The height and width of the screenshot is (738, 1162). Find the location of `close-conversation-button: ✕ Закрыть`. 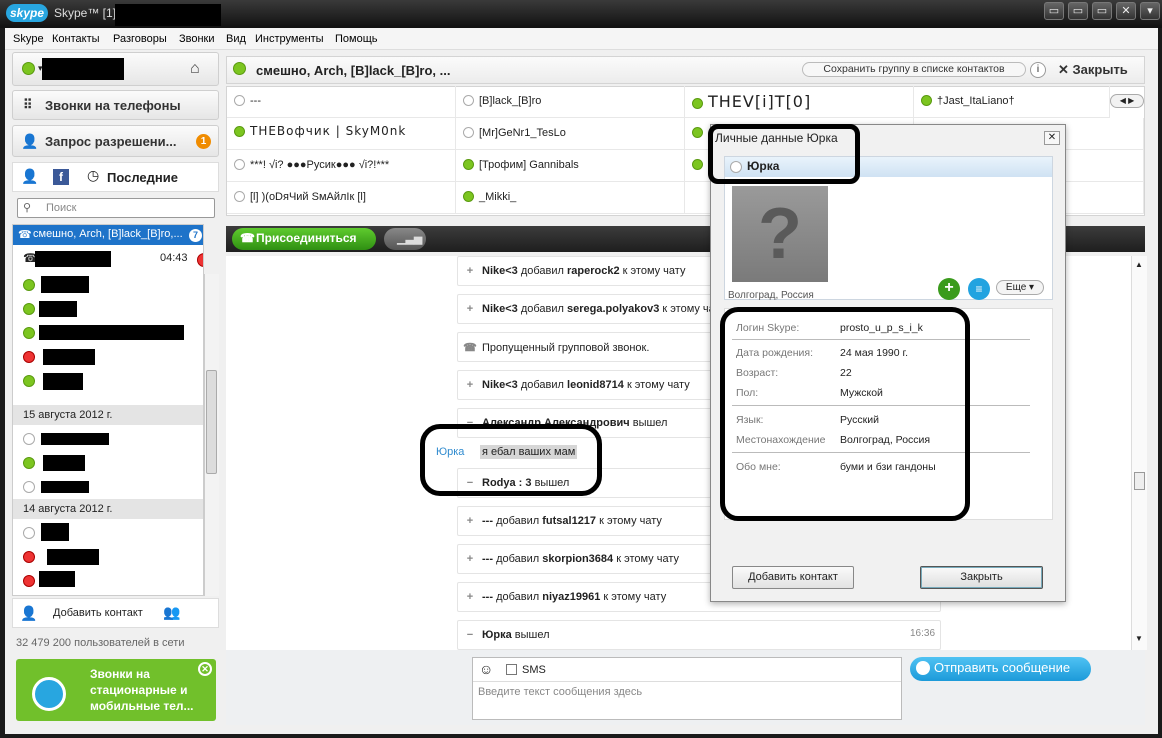

close-conversation-button: ✕ Закрыть is located at coordinates (1093, 70).